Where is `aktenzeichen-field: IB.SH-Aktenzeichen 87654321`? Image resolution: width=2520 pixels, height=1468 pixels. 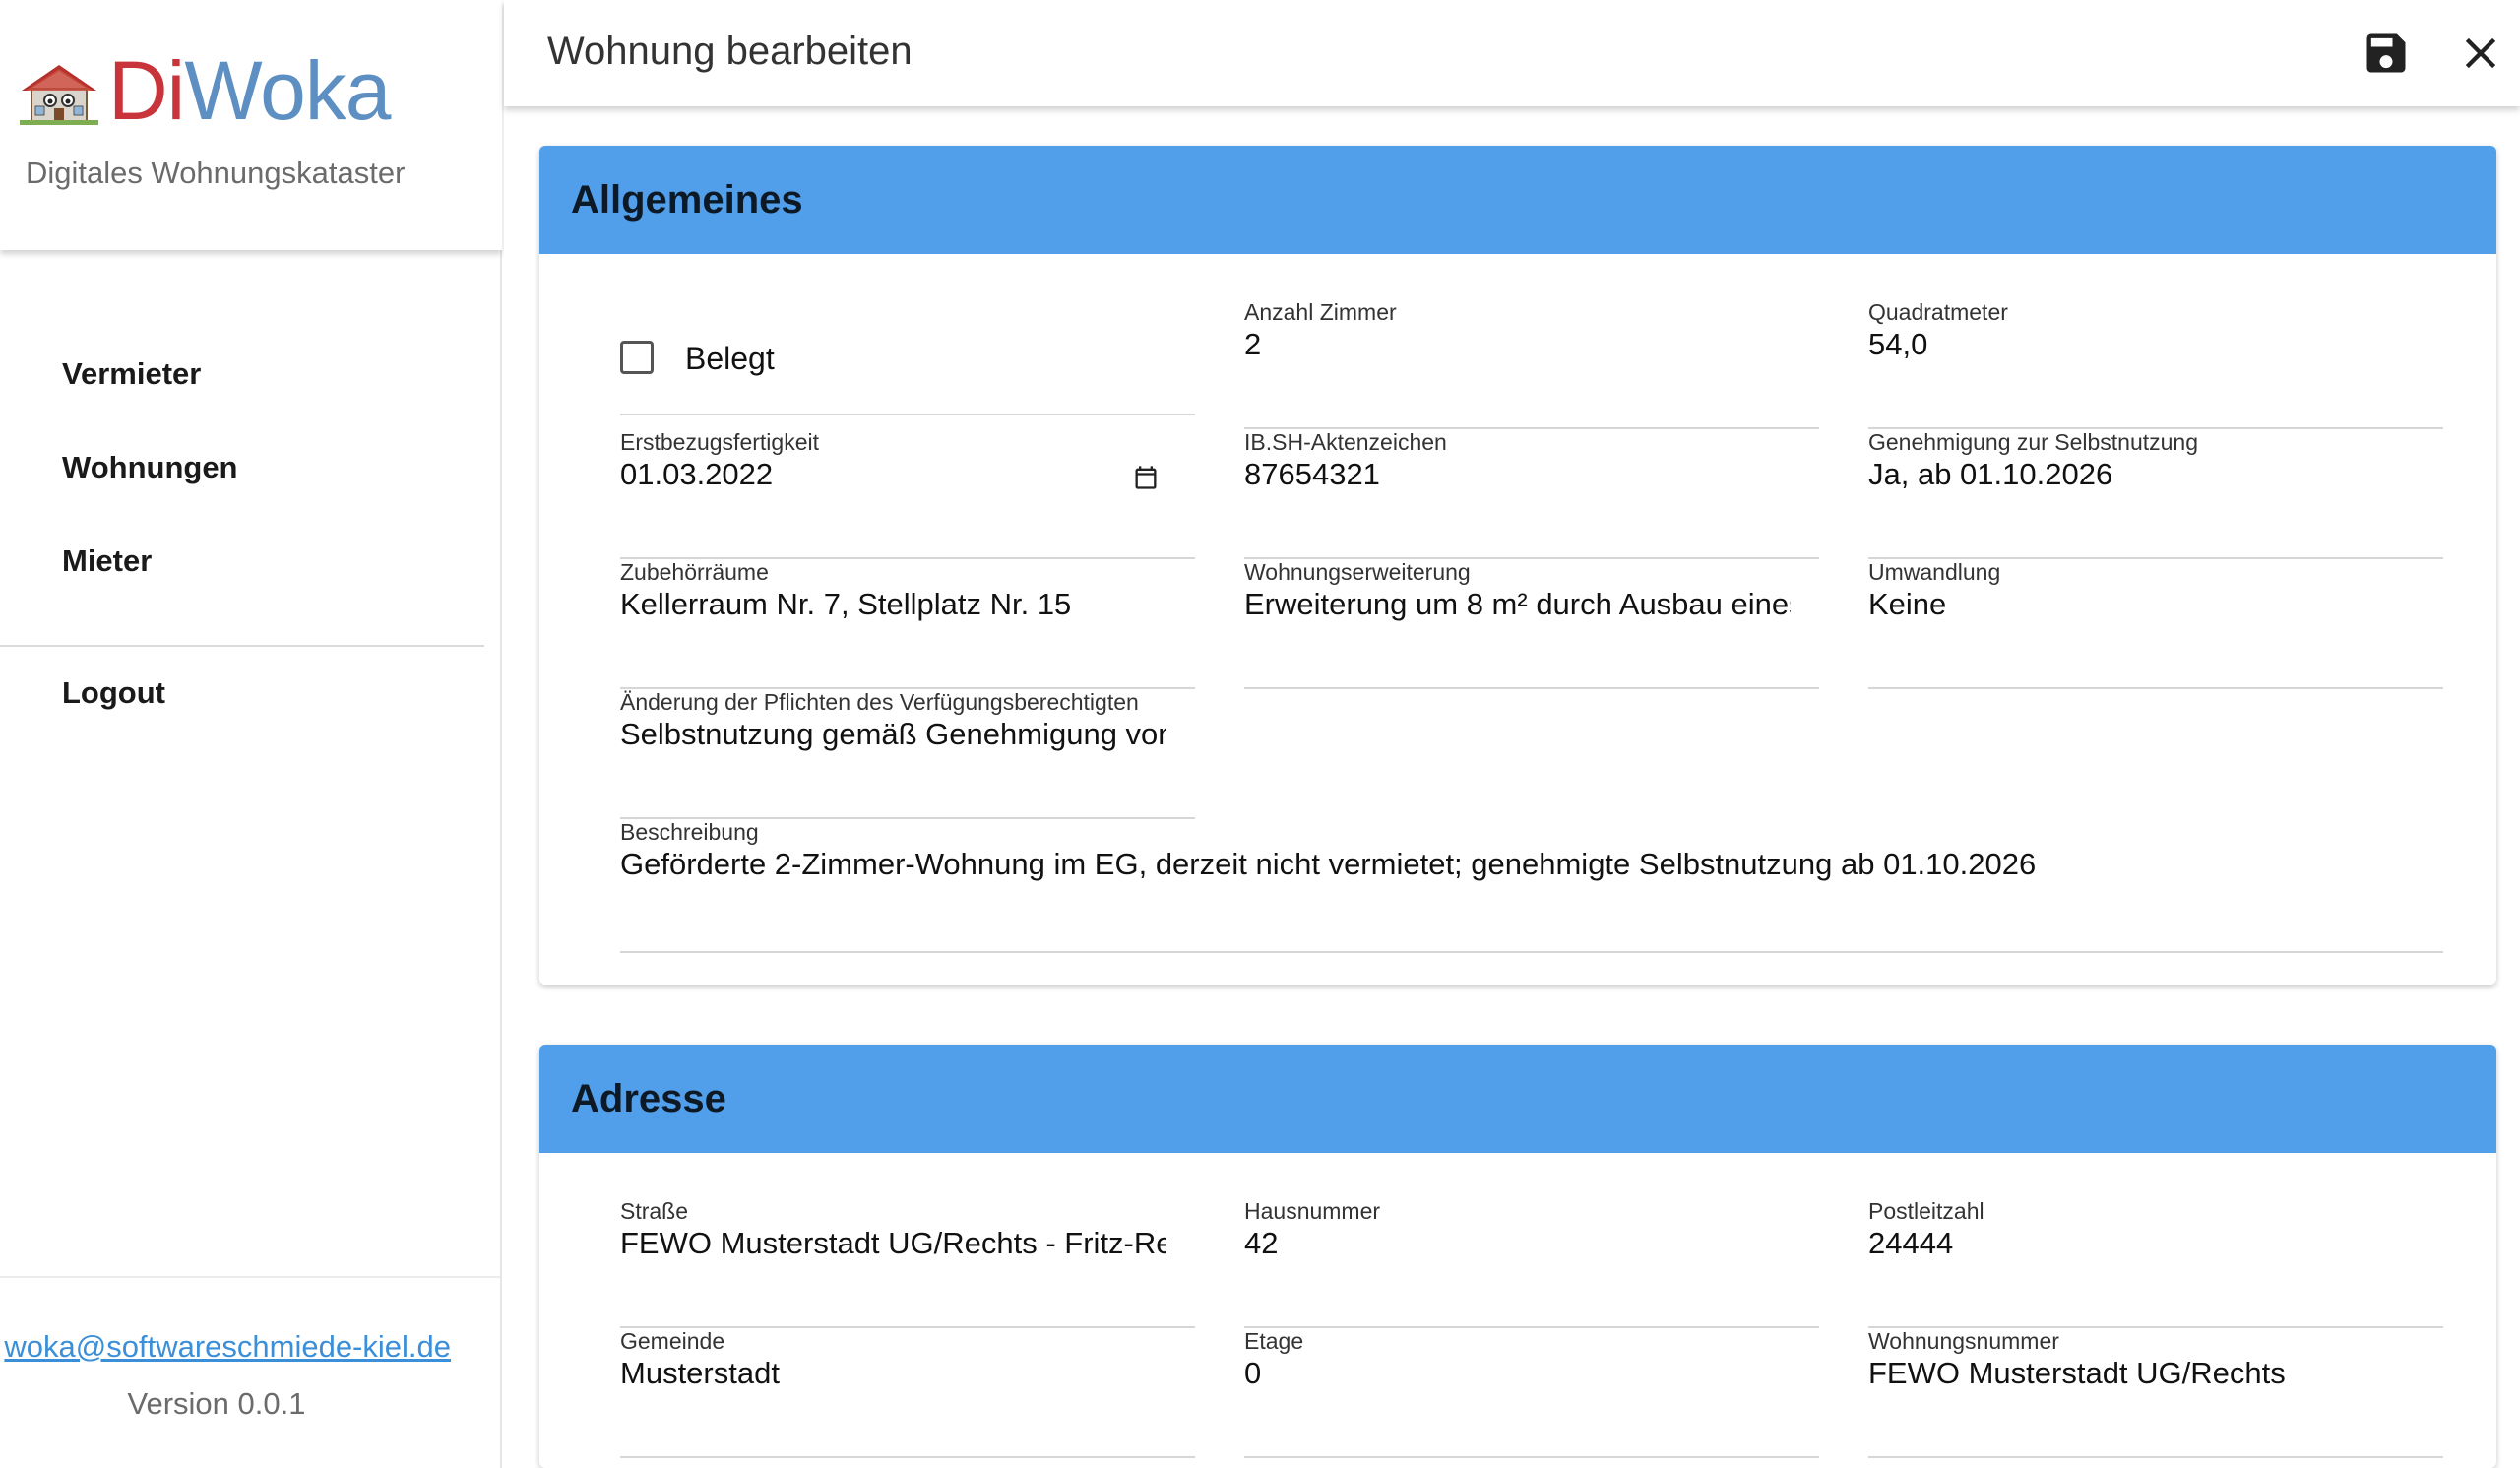
aktenzeichen-field: IB.SH-Aktenzeichen 87654321 is located at coordinates (1531, 494).